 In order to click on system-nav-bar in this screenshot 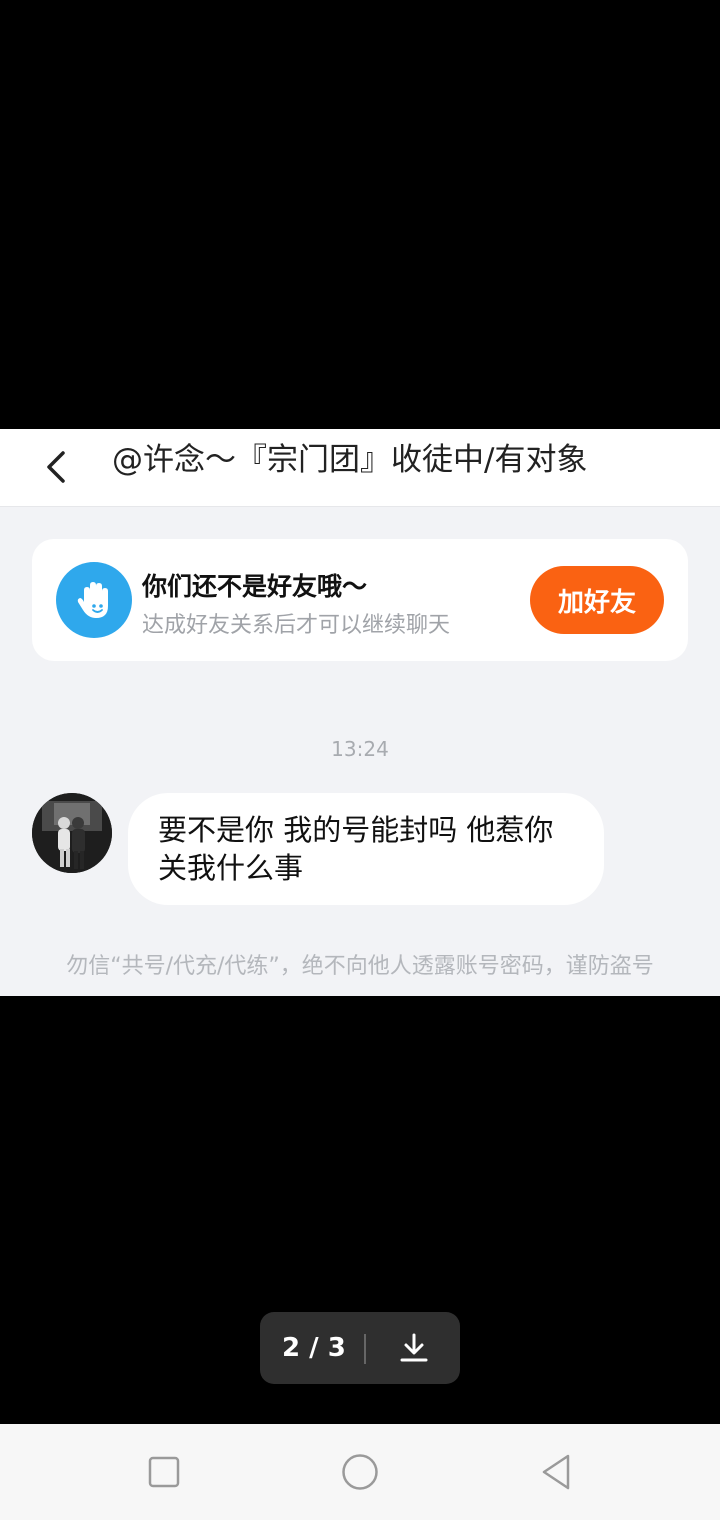, I will do `click(360, 1472)`.